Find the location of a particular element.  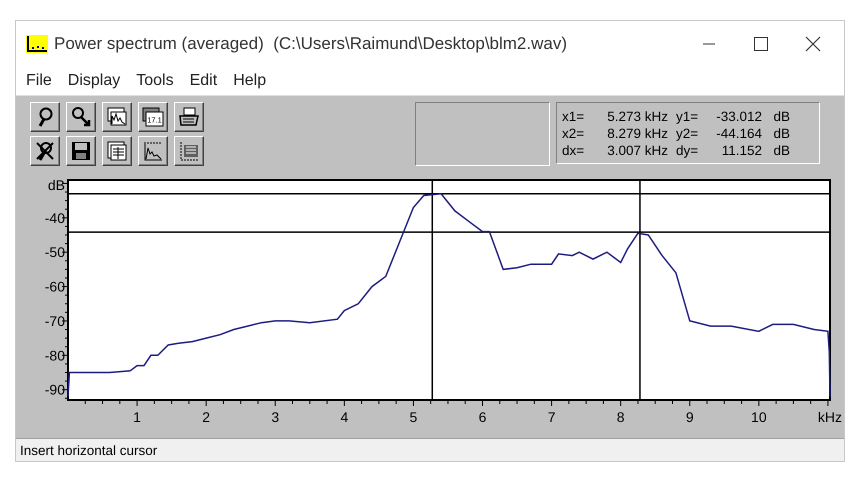

readout-value: -33.012 is located at coordinates (738, 116).